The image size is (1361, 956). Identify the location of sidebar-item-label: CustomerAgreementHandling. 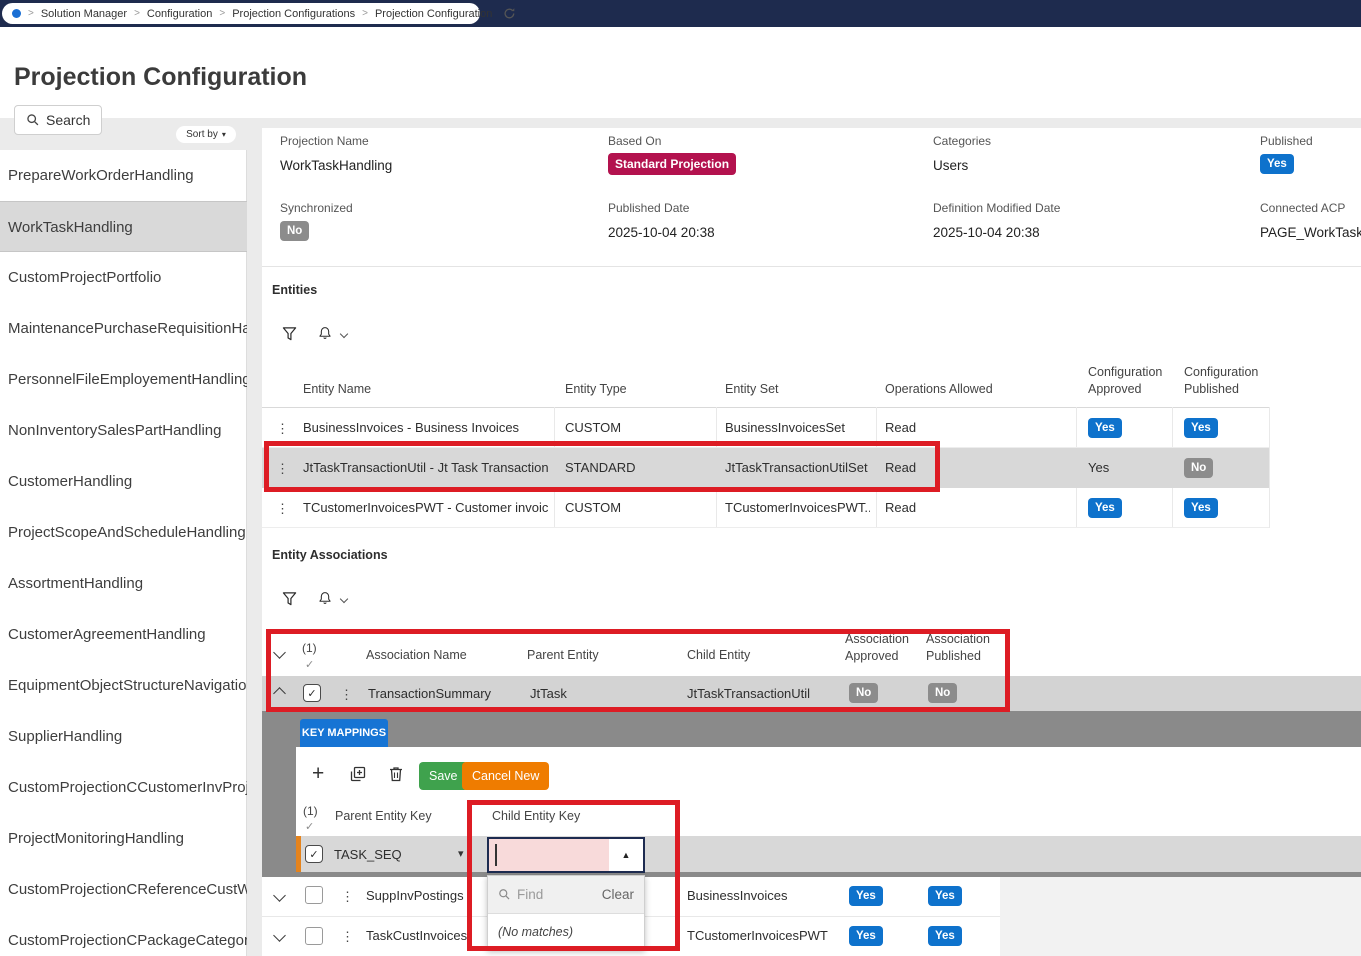
(107, 634).